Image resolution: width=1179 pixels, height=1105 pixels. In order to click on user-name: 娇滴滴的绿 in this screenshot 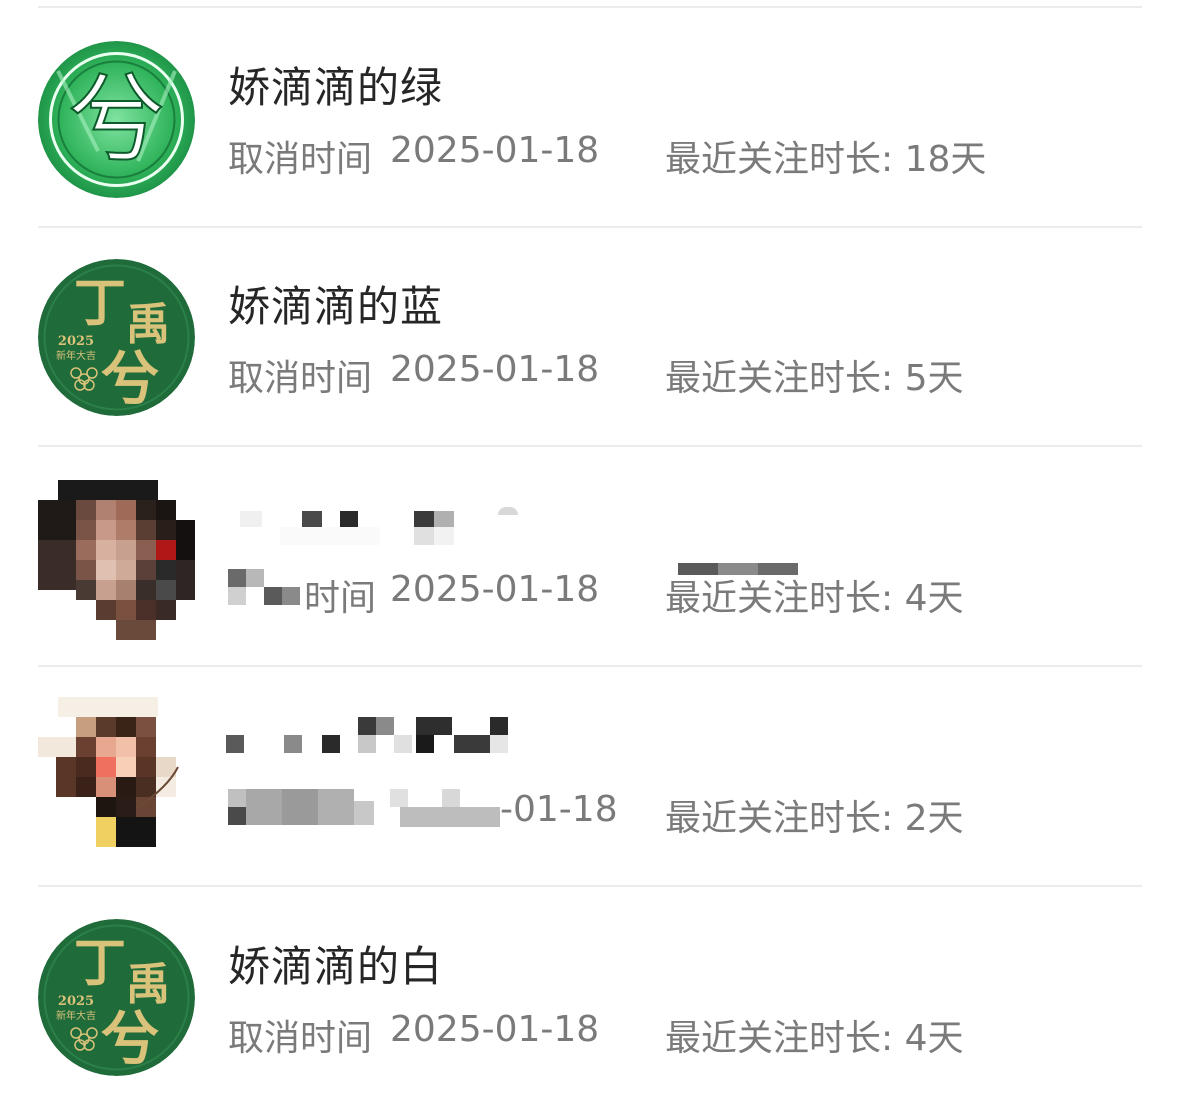, I will do `click(336, 87)`.